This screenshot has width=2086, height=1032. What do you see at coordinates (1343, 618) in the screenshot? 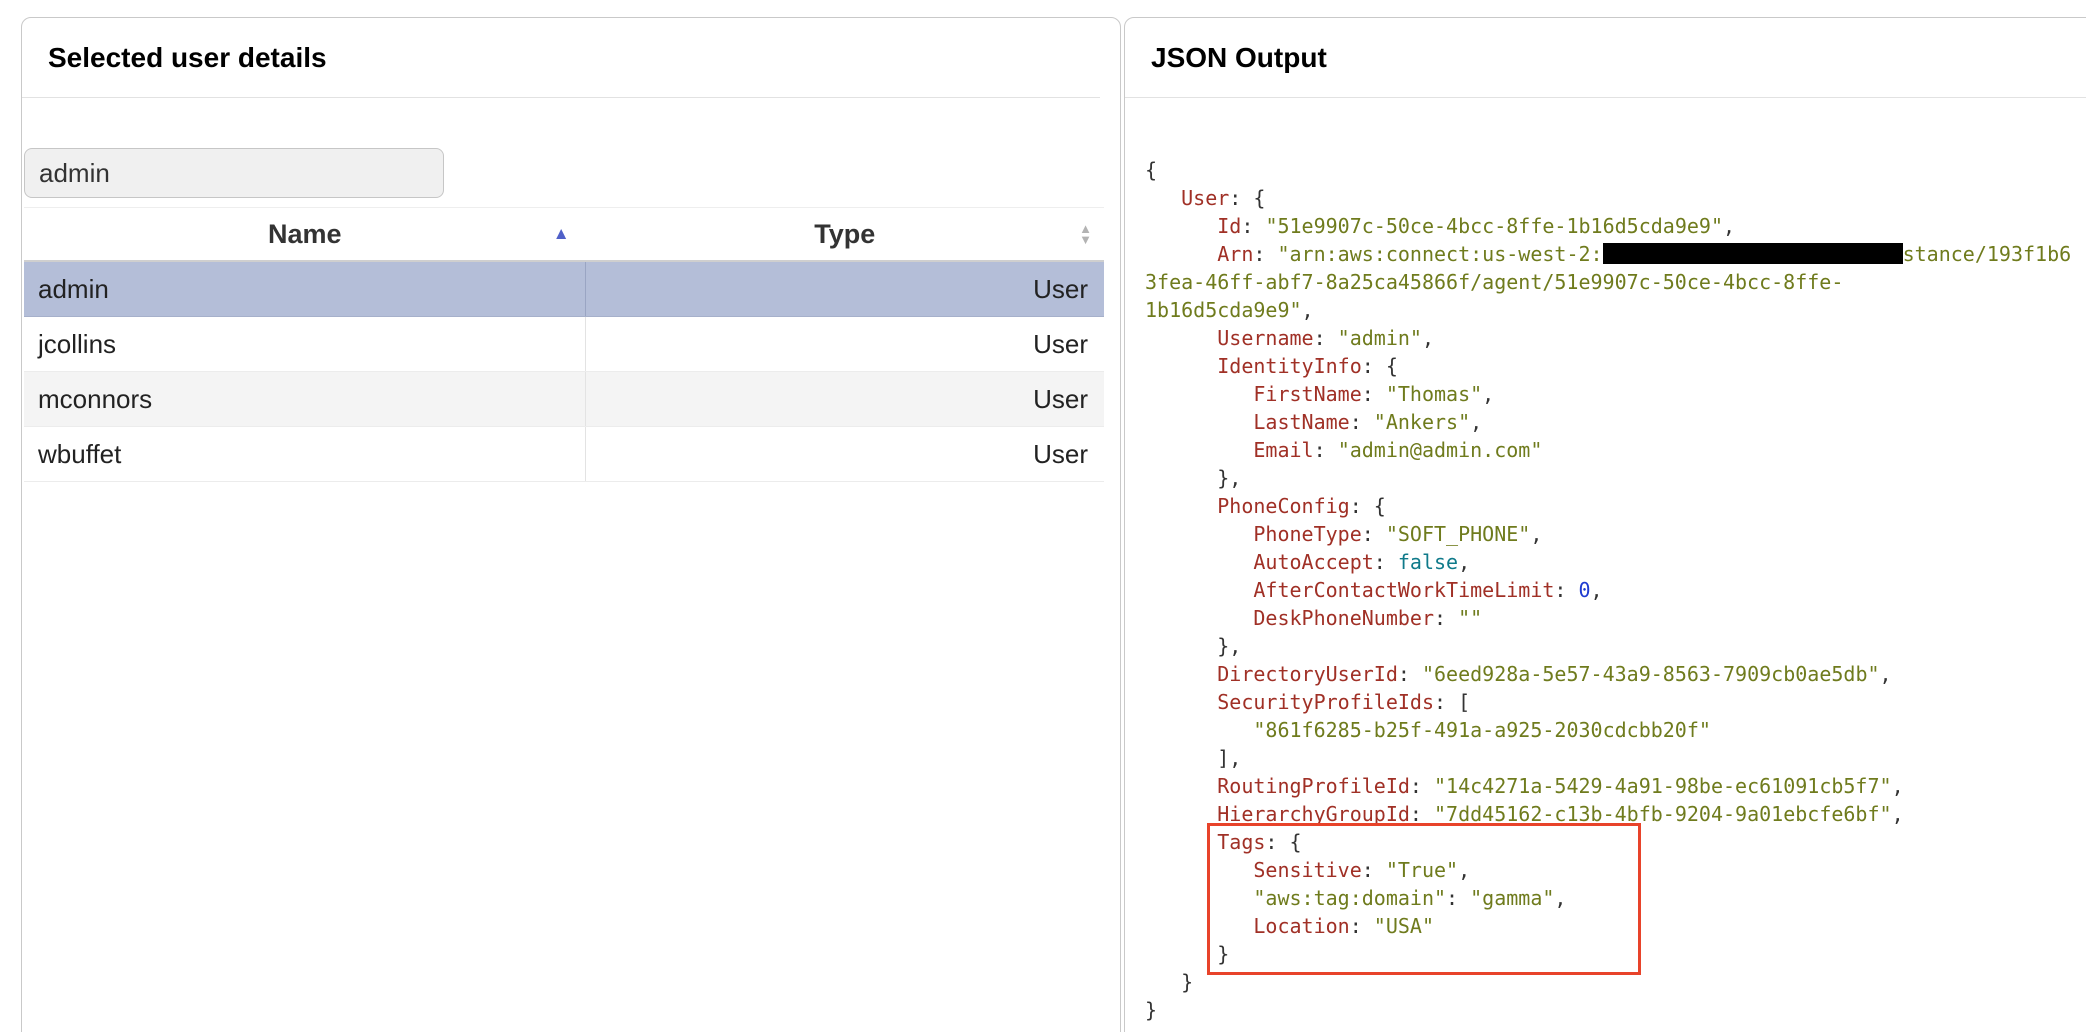
I see `code-segment: DeskPhoneNumber` at bounding box center [1343, 618].